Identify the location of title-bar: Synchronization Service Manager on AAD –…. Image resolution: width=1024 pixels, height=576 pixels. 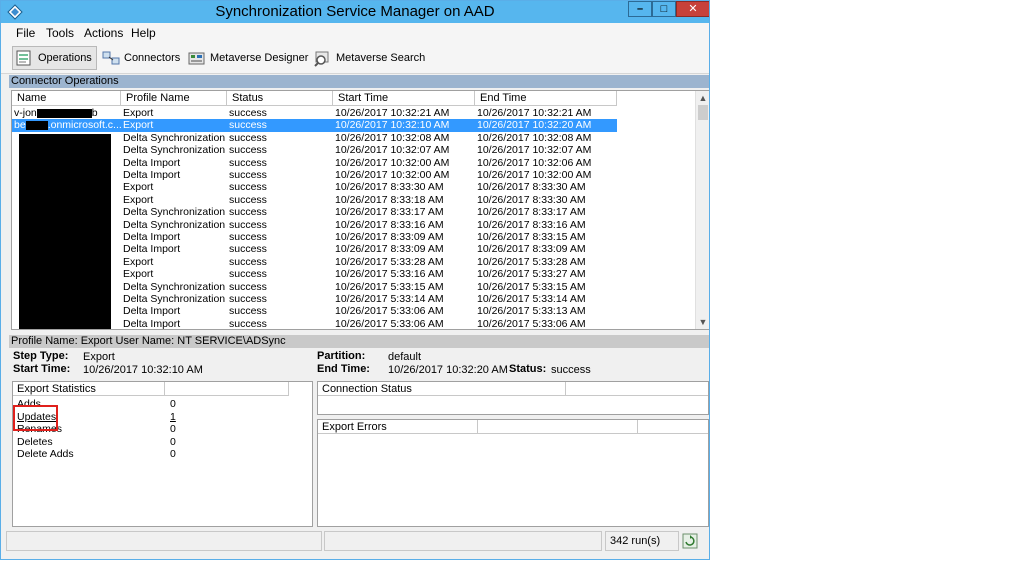
(355, 12).